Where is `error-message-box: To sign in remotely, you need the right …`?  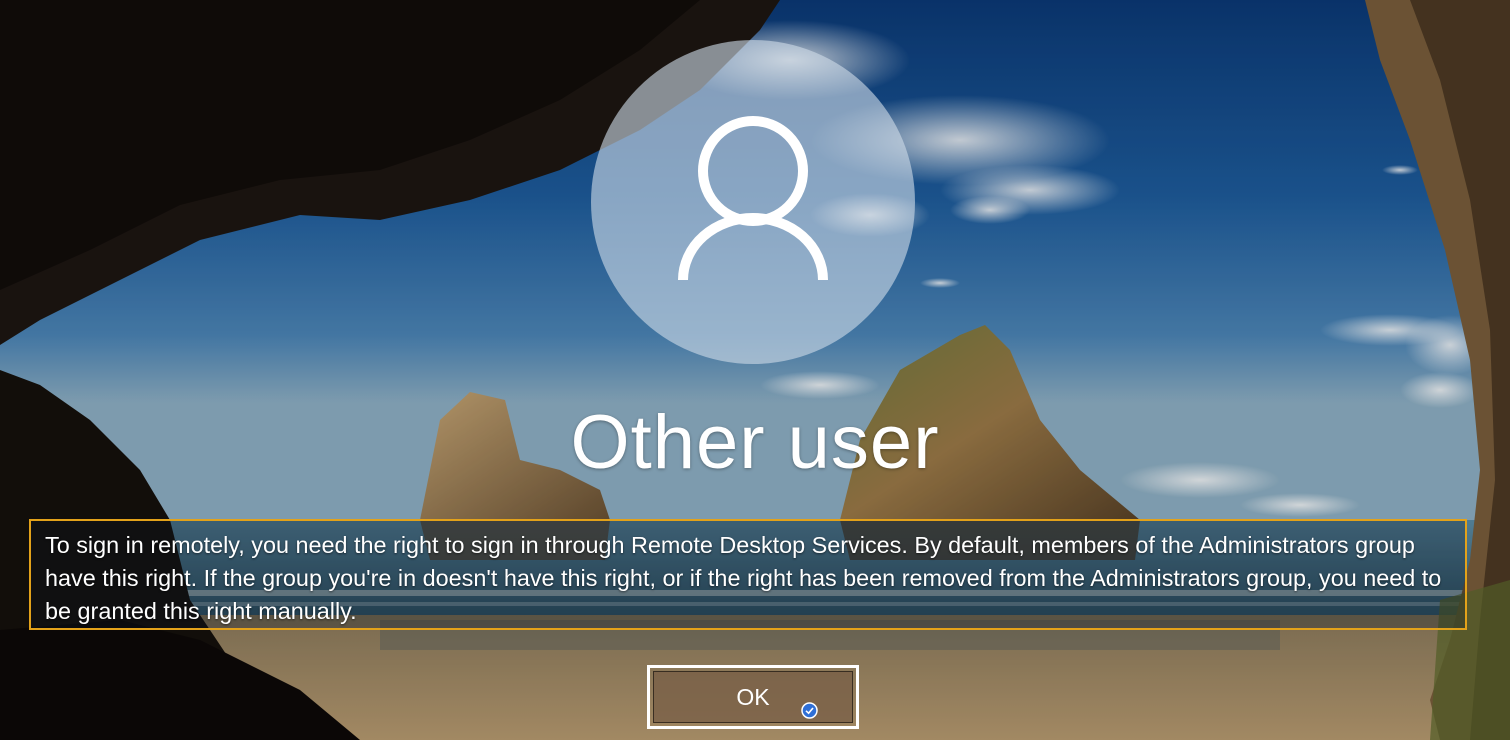
error-message-box: To sign in remotely, you need the right … is located at coordinates (748, 574).